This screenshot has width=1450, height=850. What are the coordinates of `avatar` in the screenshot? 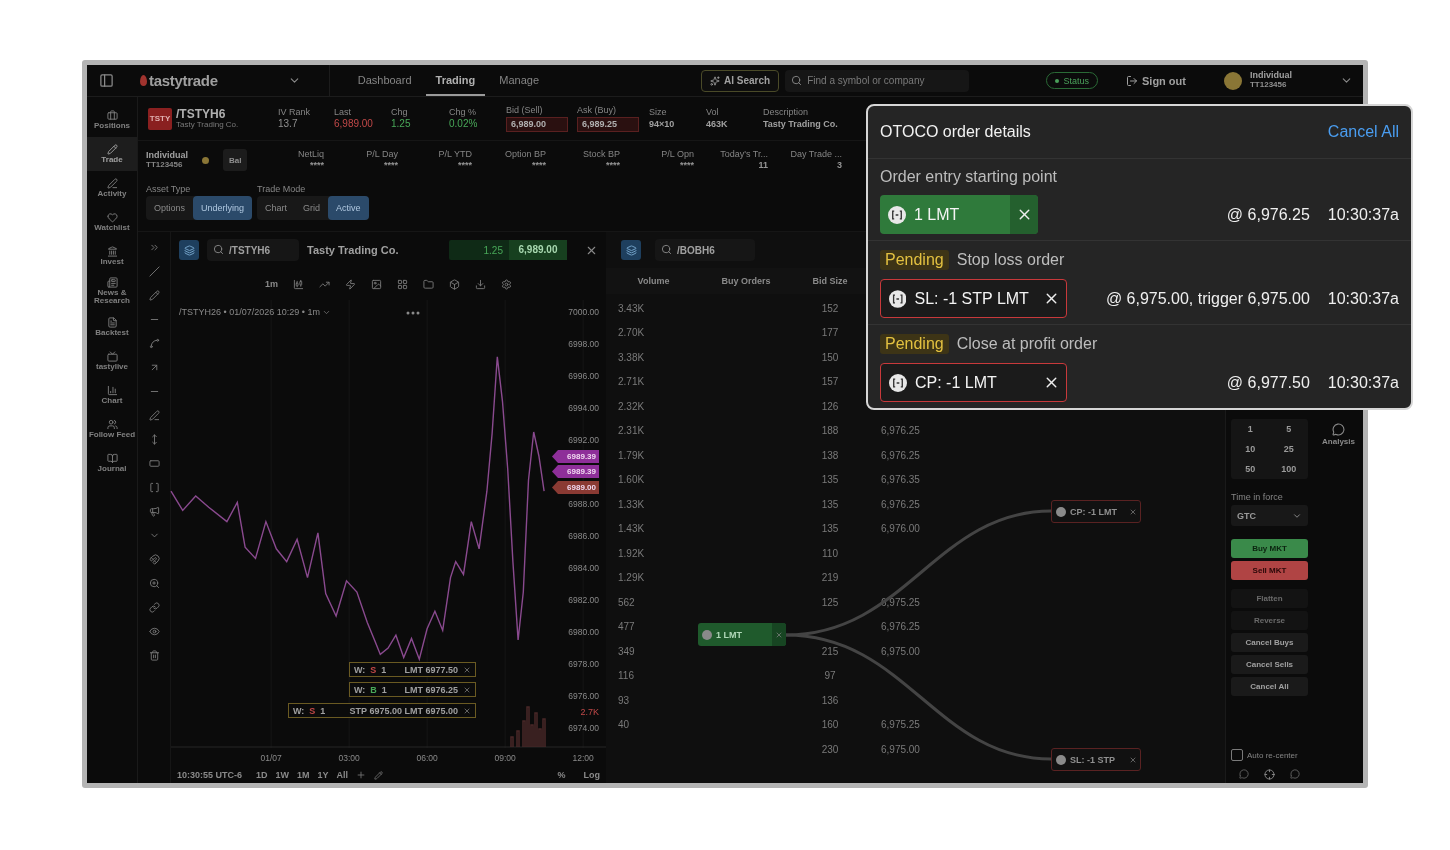 It's located at (1233, 80).